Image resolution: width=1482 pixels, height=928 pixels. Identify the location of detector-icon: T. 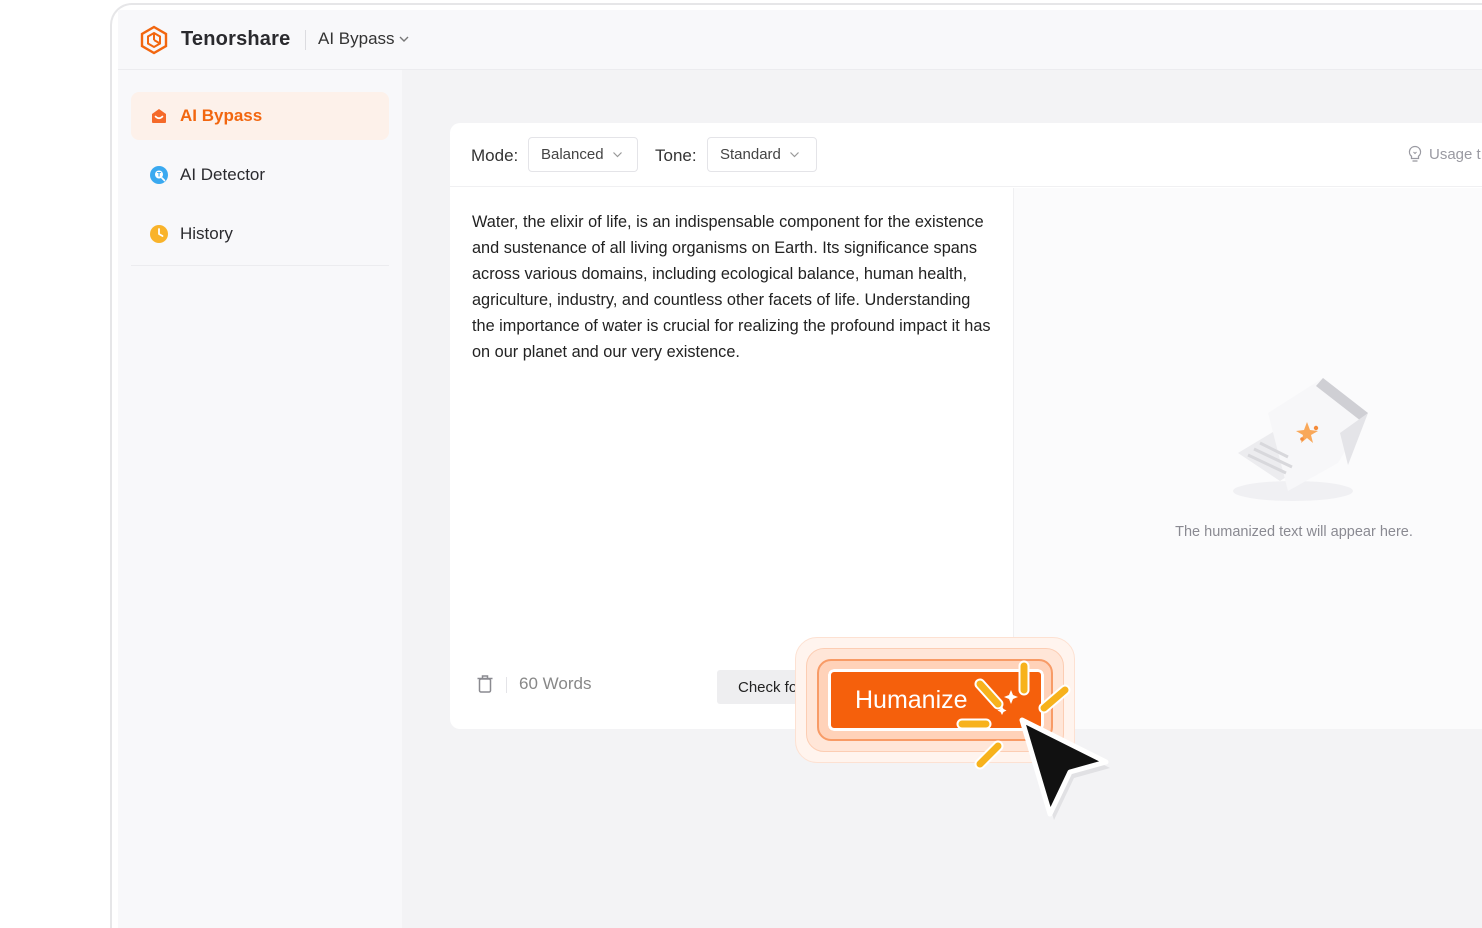
(159, 175).